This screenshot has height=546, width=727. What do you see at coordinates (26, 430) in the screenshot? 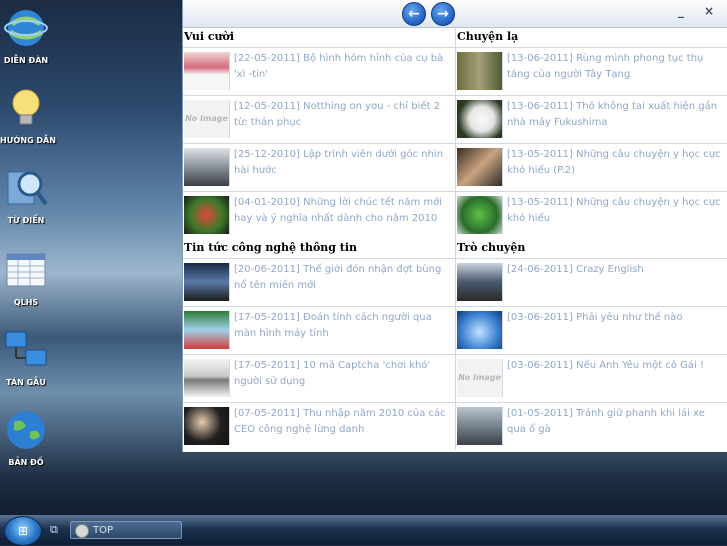
I see `earth-icon` at bounding box center [26, 430].